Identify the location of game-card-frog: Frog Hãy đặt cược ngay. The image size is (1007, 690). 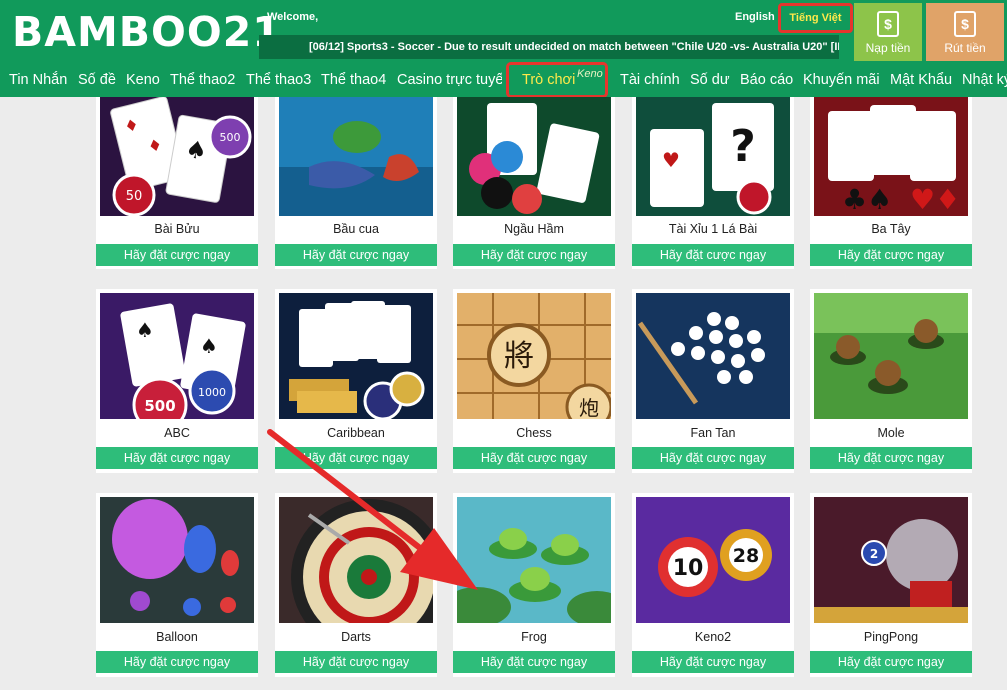
(534, 585).